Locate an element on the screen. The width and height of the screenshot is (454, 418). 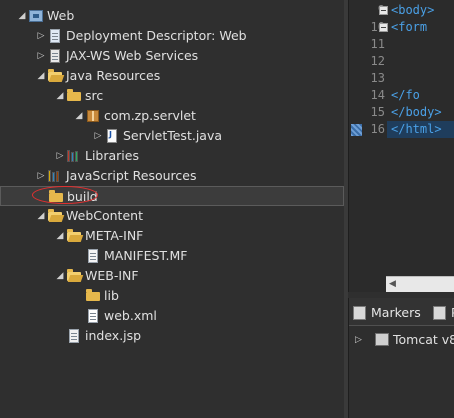
package-icon is located at coordinates (93, 116).